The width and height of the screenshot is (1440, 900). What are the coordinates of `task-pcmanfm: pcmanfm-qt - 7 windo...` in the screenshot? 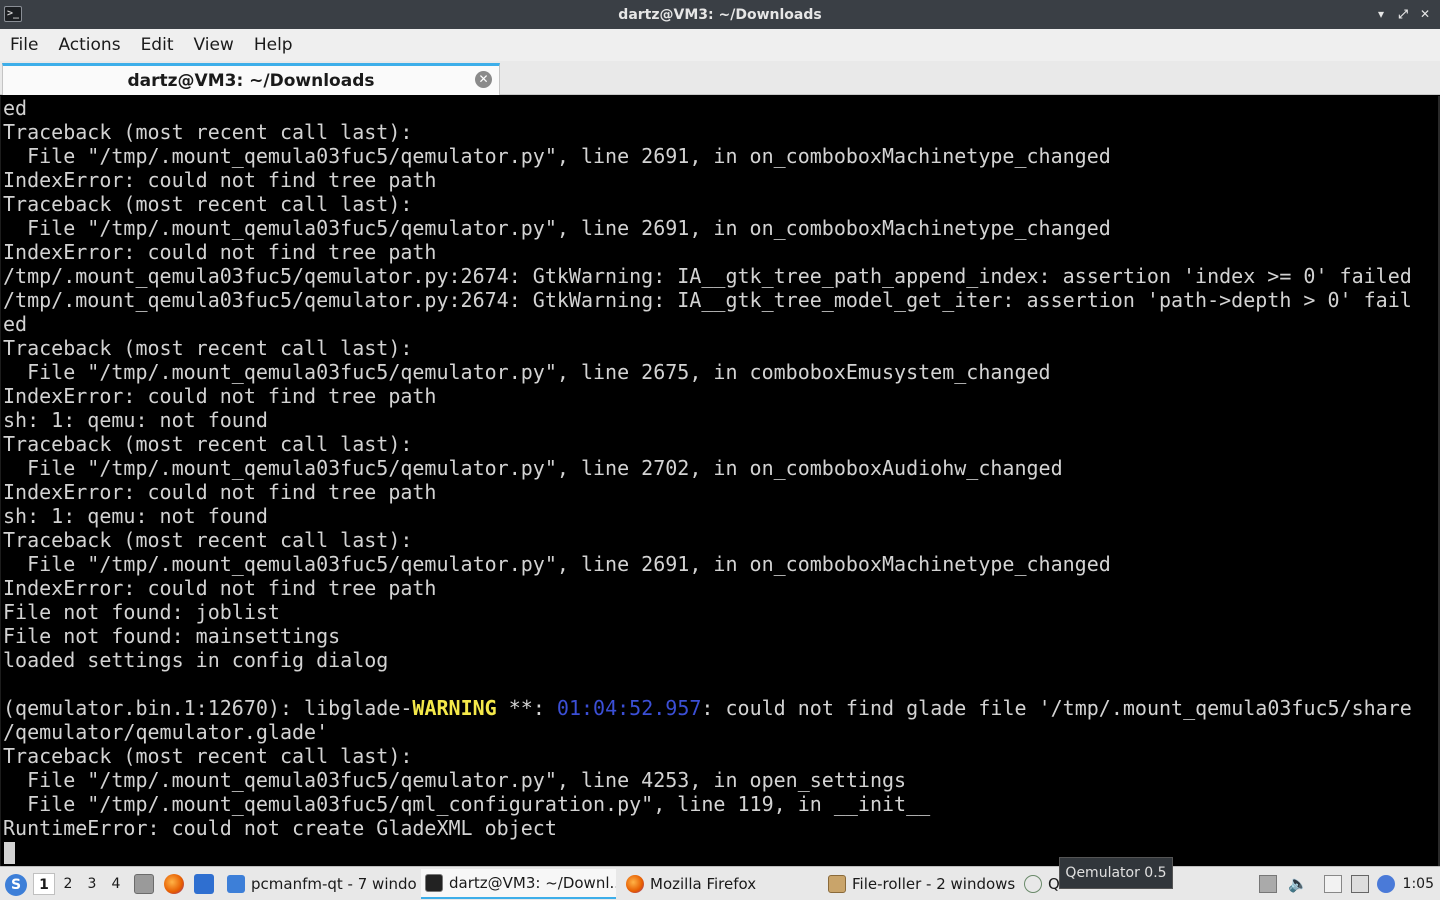 It's located at (319, 884).